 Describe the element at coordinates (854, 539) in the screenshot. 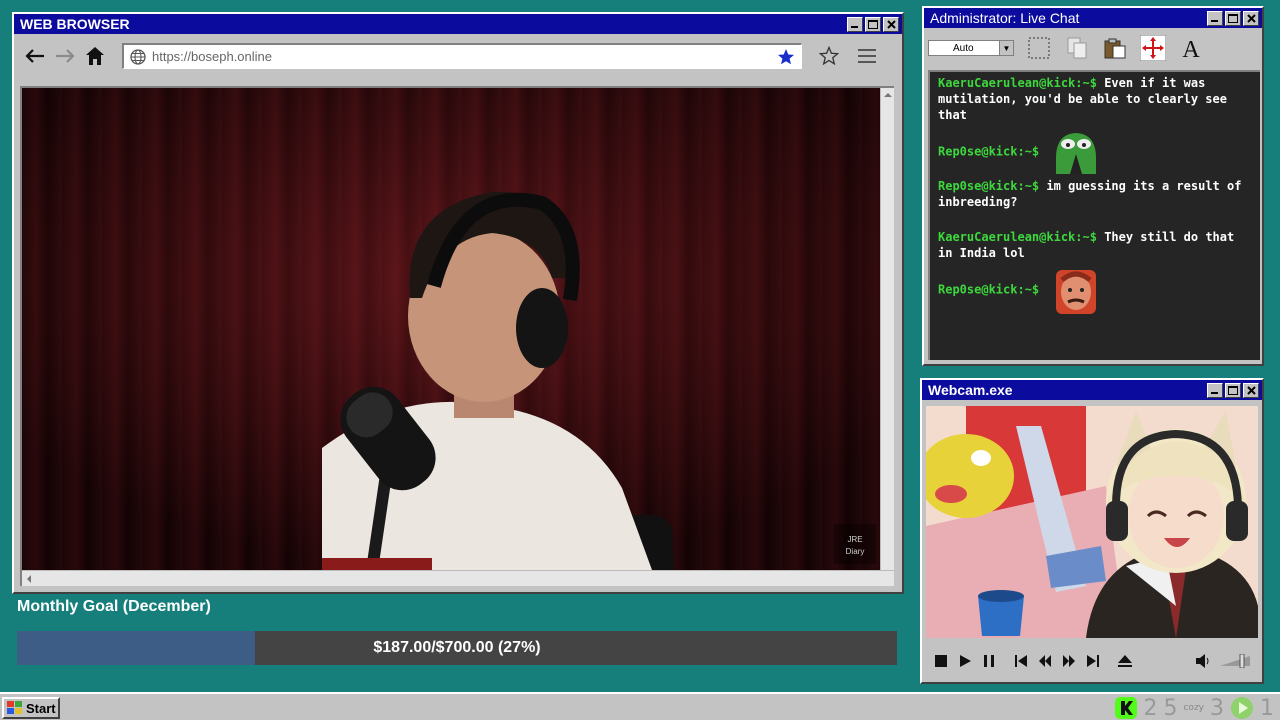

I see `svg-text: JRE` at that location.